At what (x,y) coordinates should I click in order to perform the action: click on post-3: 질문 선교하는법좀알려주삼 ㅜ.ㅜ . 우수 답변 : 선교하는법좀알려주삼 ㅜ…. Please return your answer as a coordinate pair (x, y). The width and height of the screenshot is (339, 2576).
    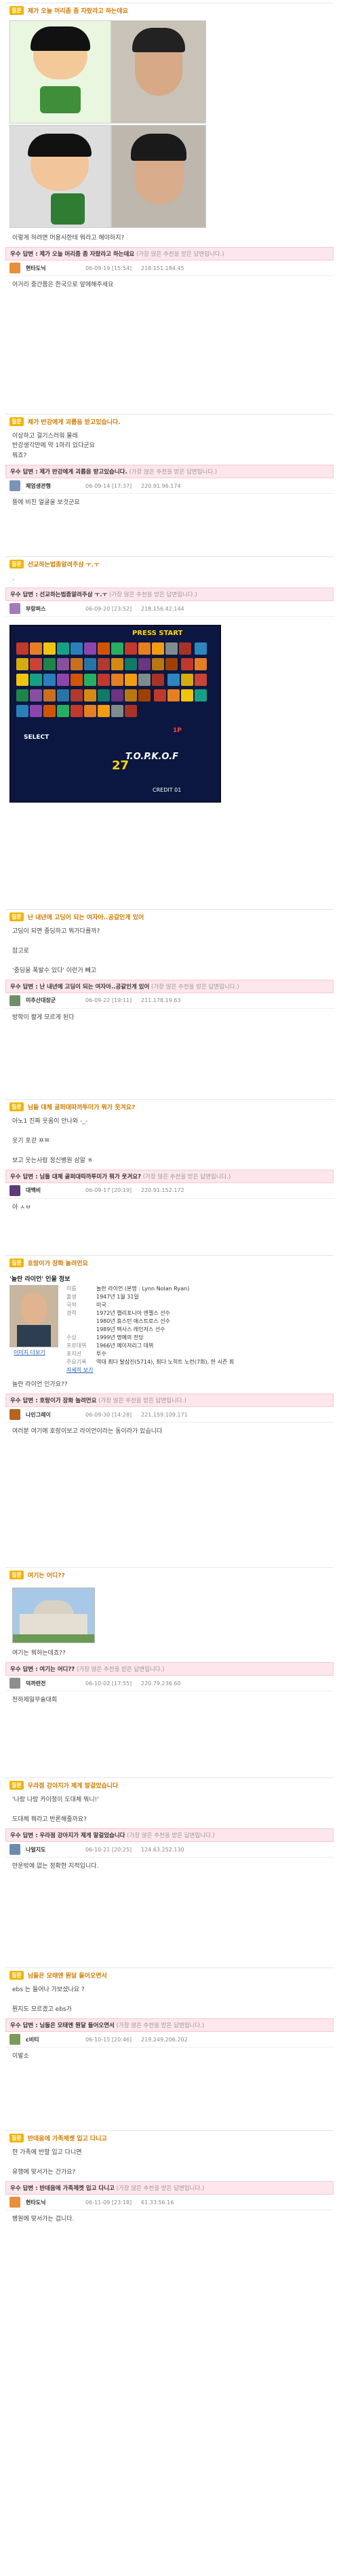
    Looking at the image, I should click on (169, 683).